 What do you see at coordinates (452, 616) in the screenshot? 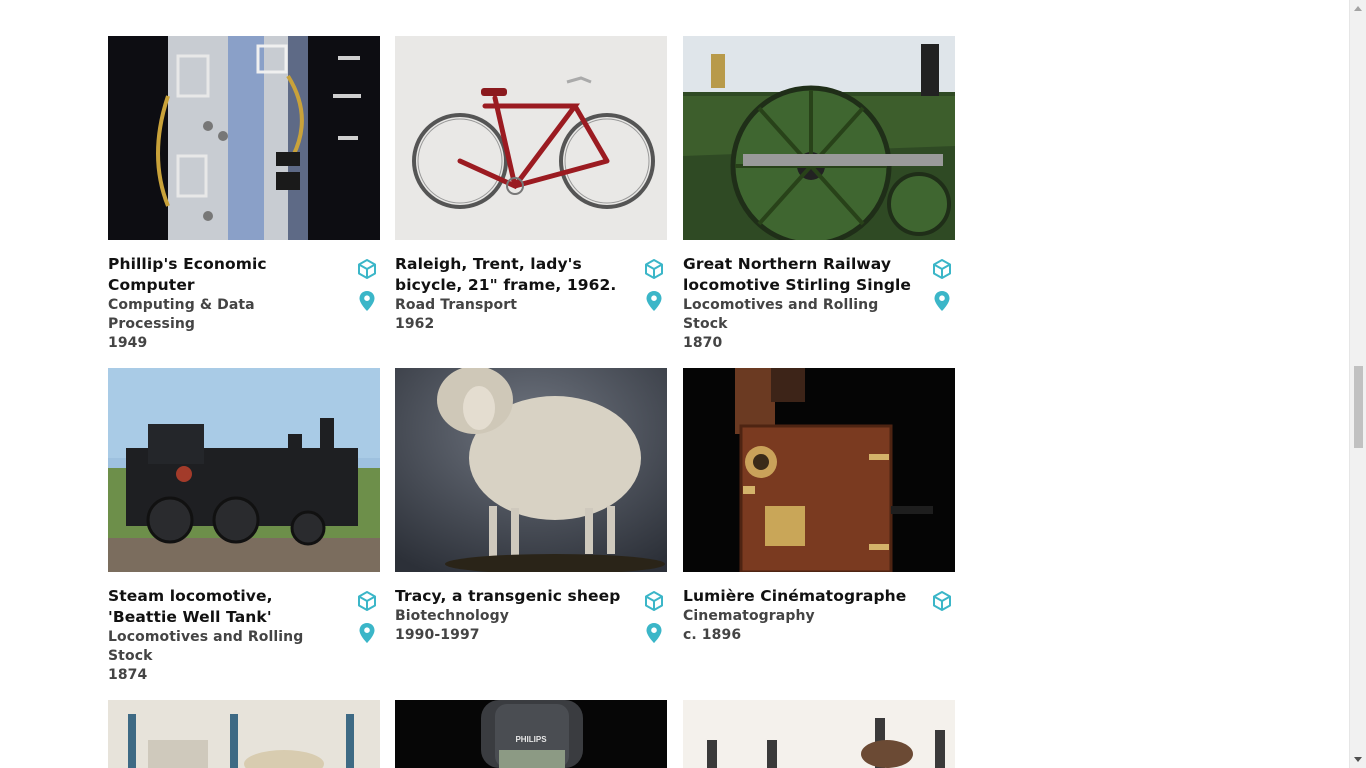
I see `object-category: Biotechnology` at bounding box center [452, 616].